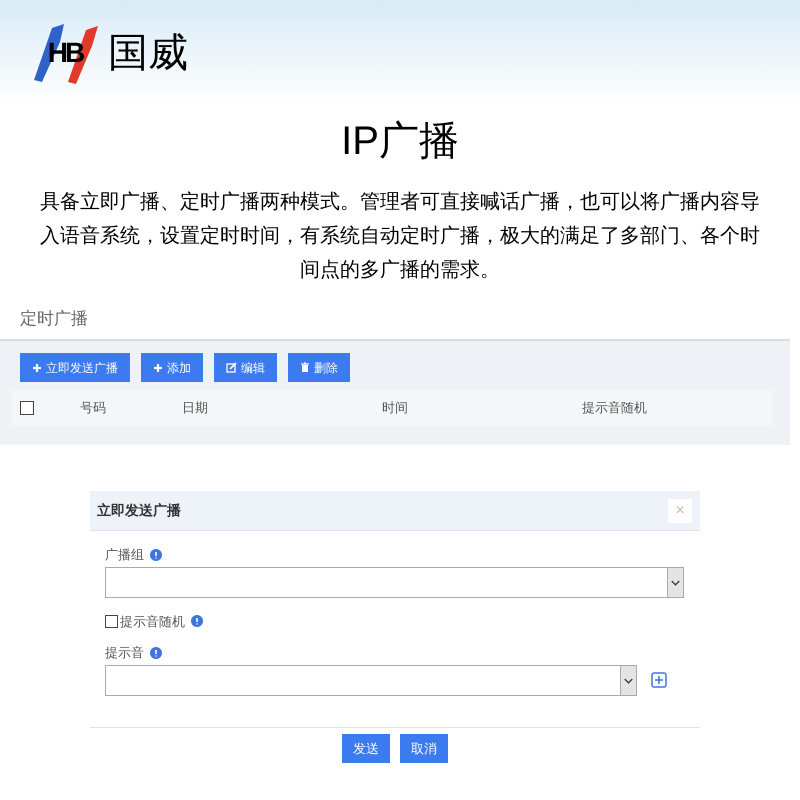 Image resolution: width=800 pixels, height=800 pixels. Describe the element at coordinates (400, 141) in the screenshot. I see `page-title: IP广播` at that location.